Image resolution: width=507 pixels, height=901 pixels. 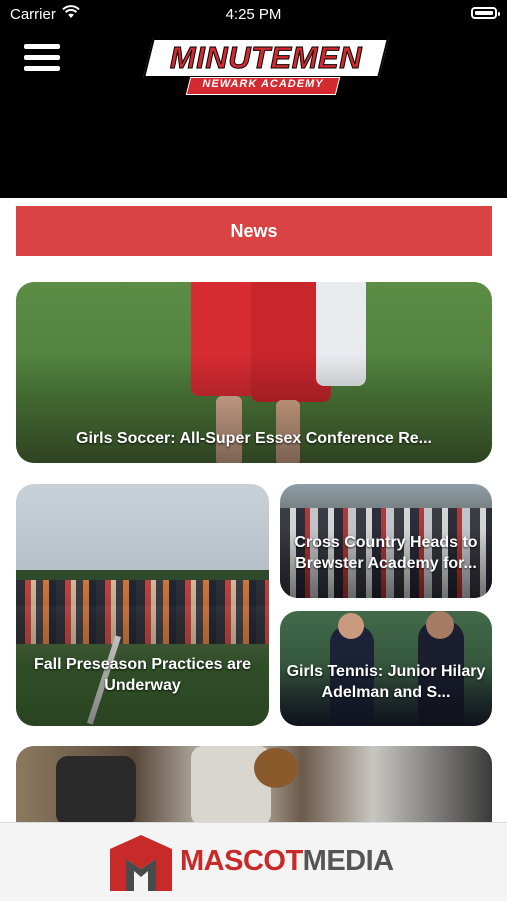 What do you see at coordinates (263, 84) in the screenshot?
I see `logo-subtitle: NEWARK ACADEMY` at bounding box center [263, 84].